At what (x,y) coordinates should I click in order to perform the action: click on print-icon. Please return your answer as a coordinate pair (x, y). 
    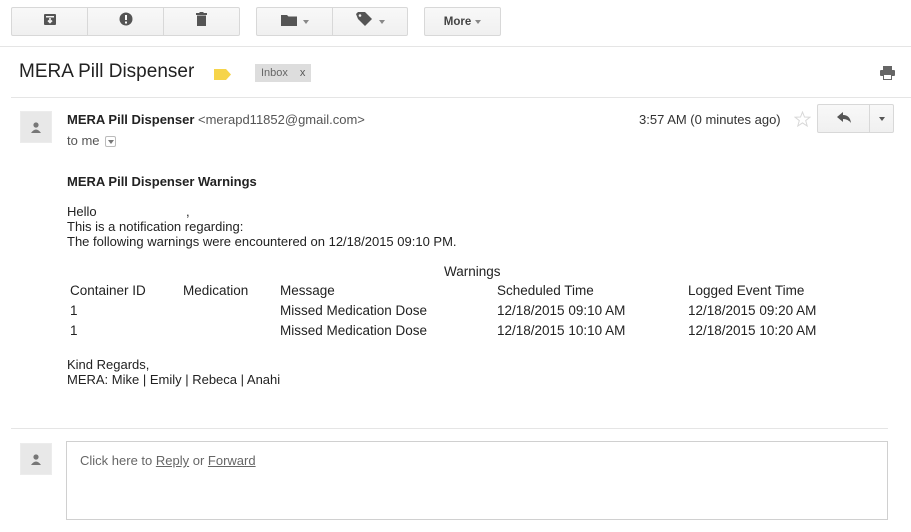
    Looking at the image, I should click on (887, 75).